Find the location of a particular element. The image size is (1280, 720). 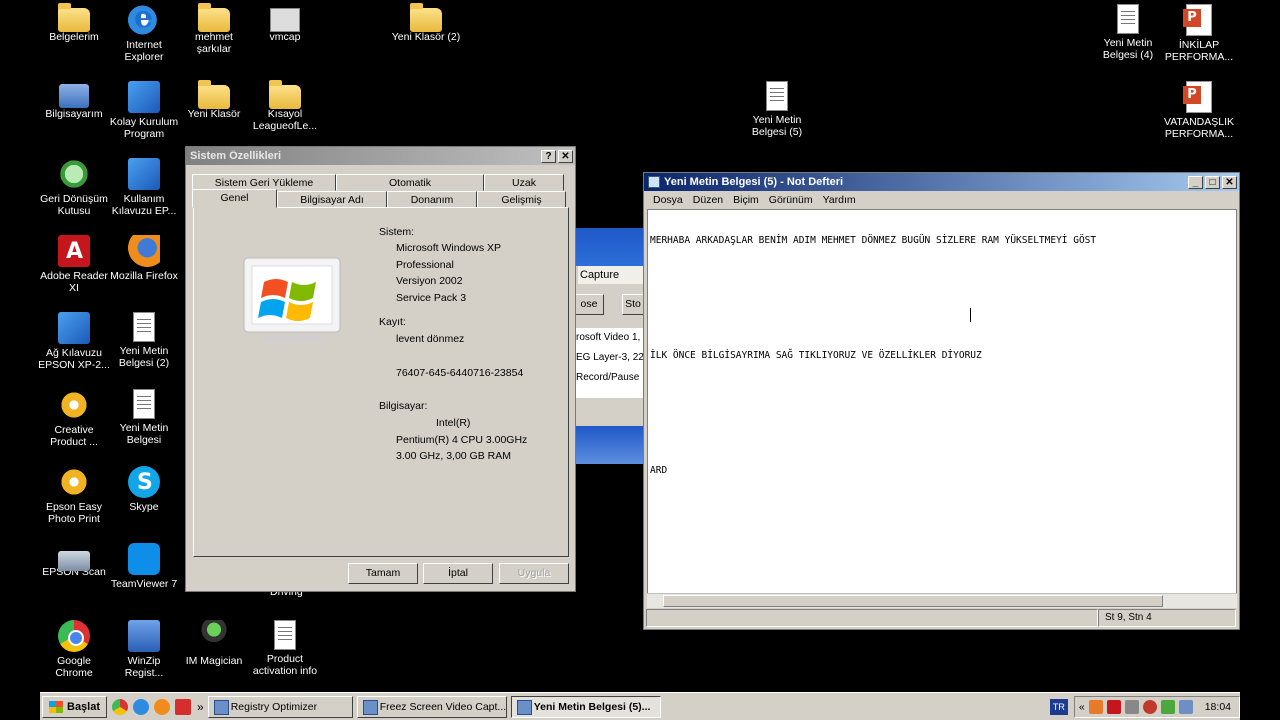

desktop-icon: TeamViewer 7 is located at coordinates (144, 566).